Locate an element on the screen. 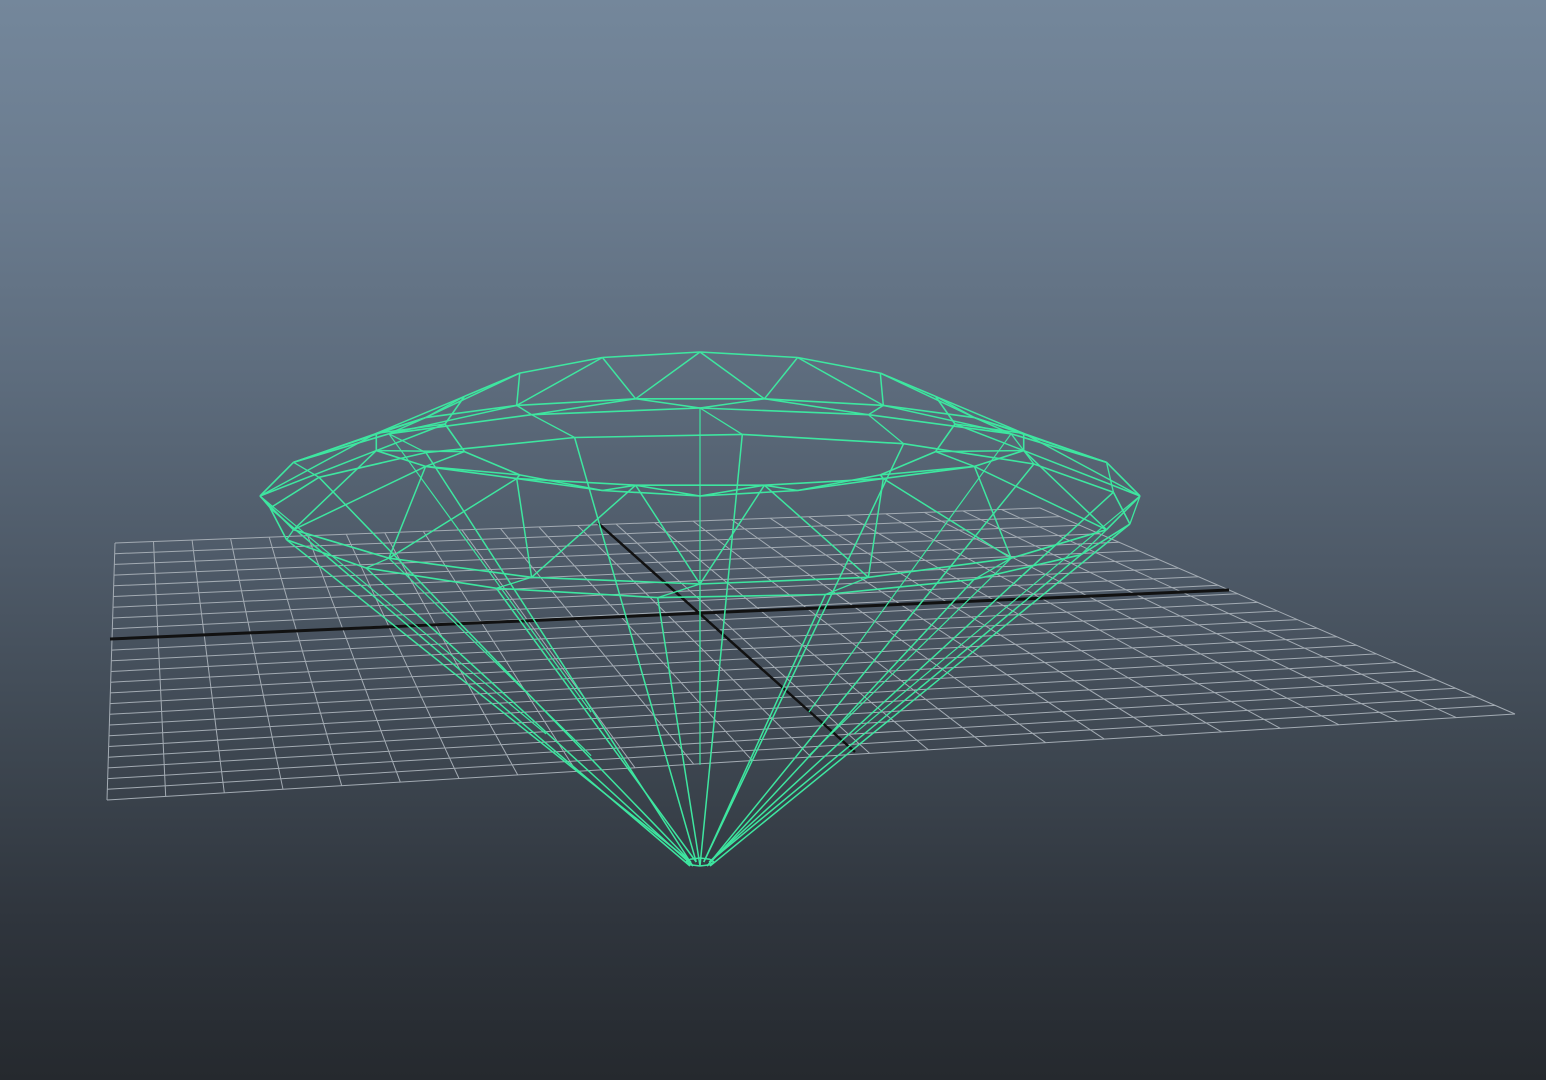 Image resolution: width=1546 pixels, height=1080 pixels. z-axis-line is located at coordinates (726, 637).